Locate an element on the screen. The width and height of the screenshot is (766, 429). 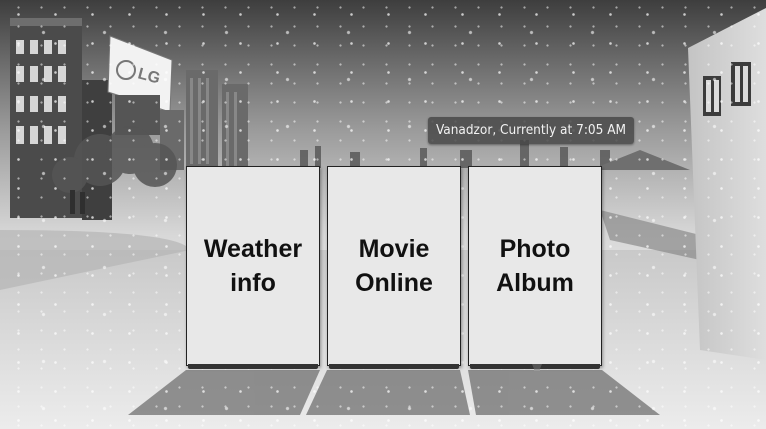
right-building is located at coordinates (727, 184).